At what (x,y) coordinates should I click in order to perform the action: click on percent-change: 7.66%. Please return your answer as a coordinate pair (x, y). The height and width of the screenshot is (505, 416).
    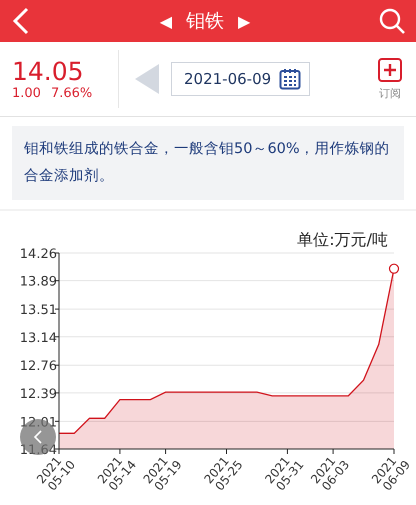
    Looking at the image, I should click on (71, 93).